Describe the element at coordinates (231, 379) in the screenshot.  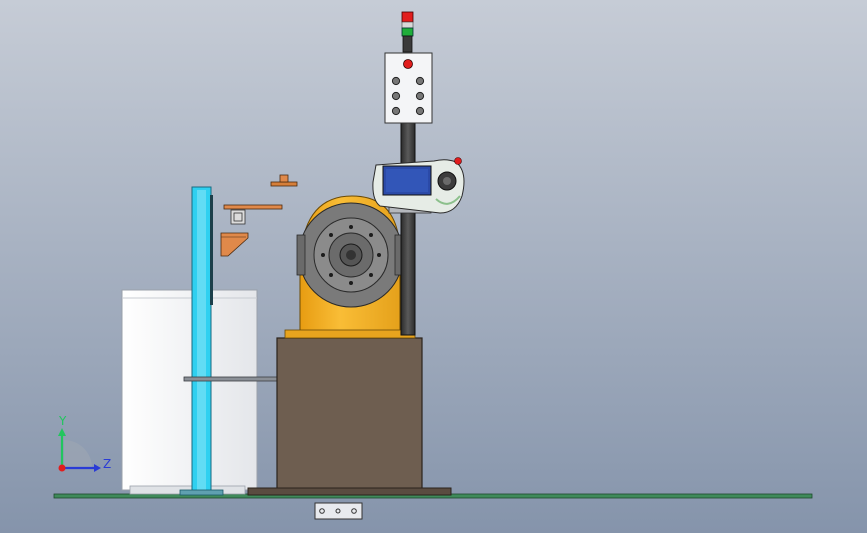
I see `horizontal-rail` at that location.